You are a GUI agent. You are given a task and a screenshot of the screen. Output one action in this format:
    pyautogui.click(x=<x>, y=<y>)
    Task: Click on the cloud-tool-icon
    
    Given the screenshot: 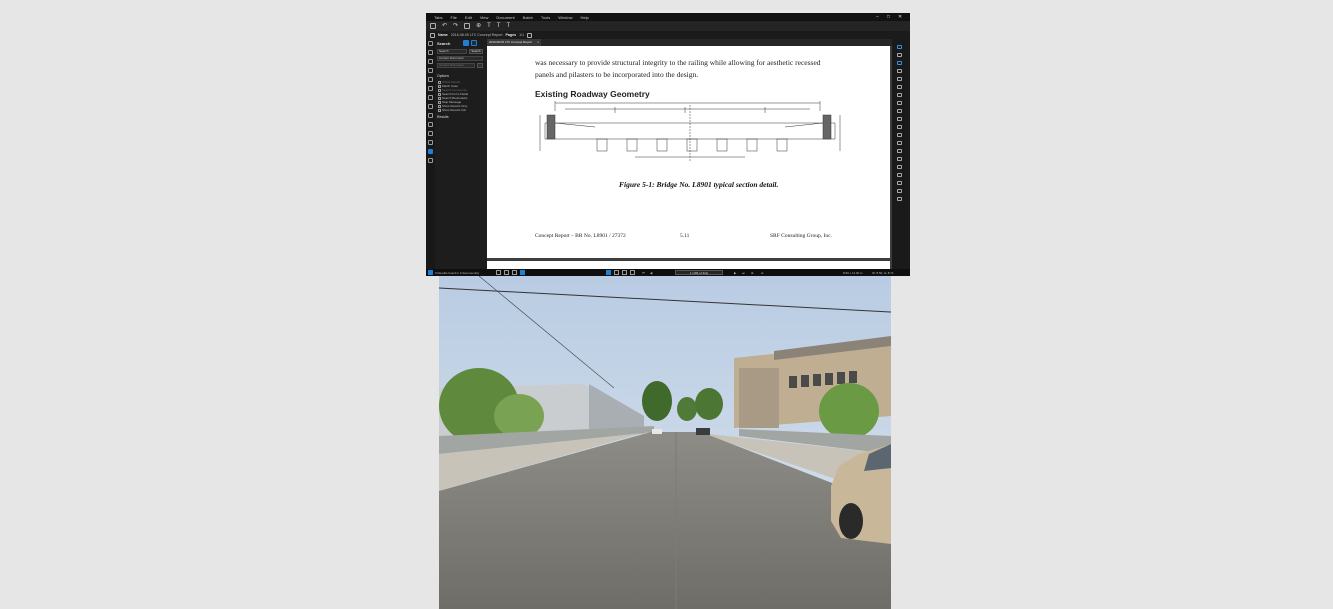 What is the action you would take?
    pyautogui.click(x=899, y=183)
    